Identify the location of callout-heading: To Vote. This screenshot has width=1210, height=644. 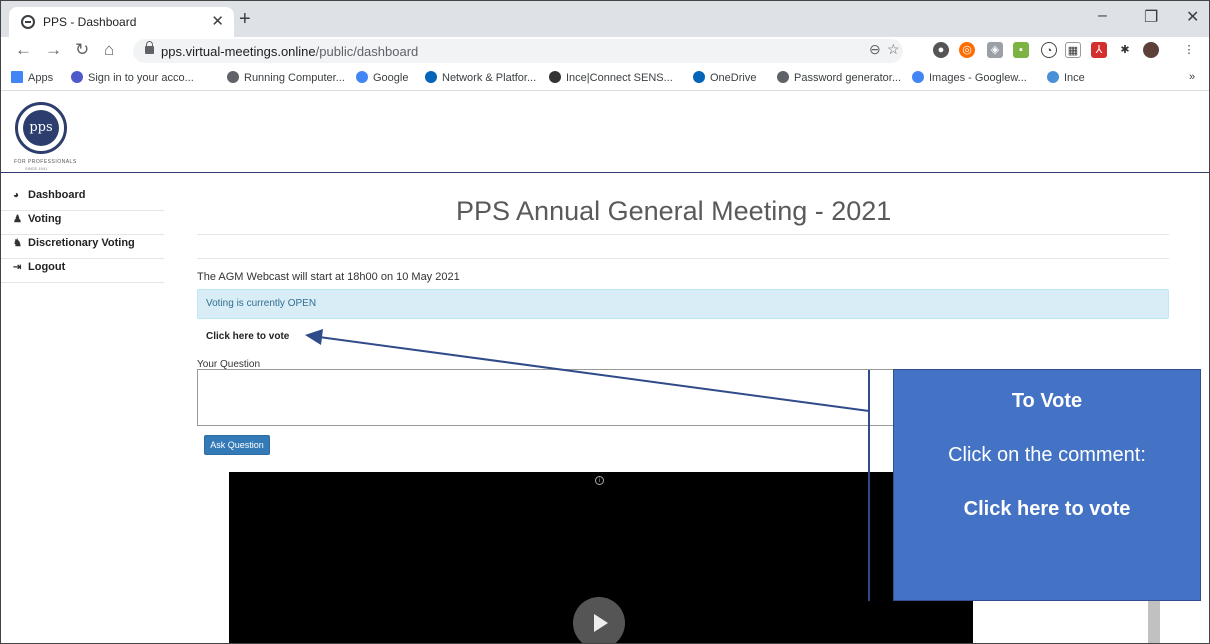
(1047, 401).